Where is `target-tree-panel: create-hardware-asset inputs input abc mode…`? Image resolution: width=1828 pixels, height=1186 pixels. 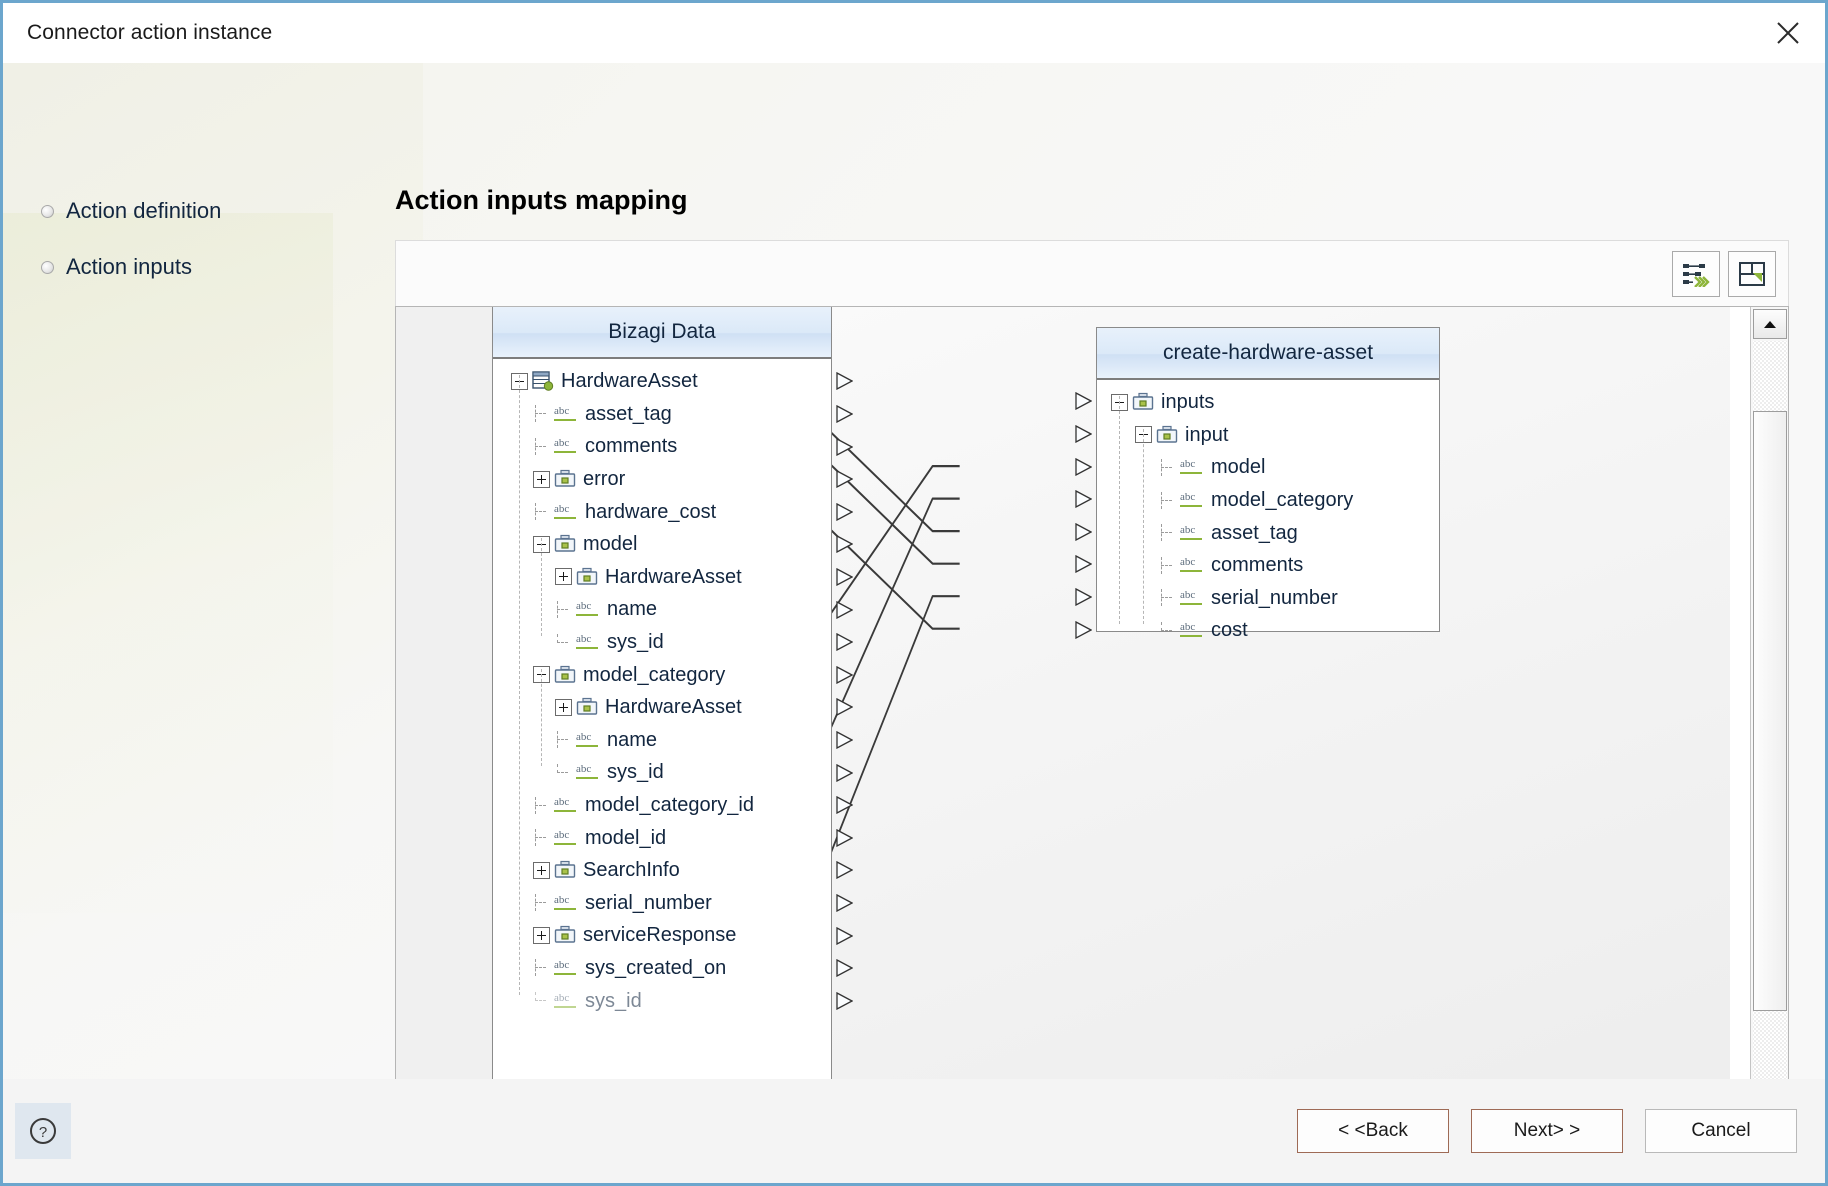 target-tree-panel: create-hardware-asset inputs input abc mode… is located at coordinates (1268, 483).